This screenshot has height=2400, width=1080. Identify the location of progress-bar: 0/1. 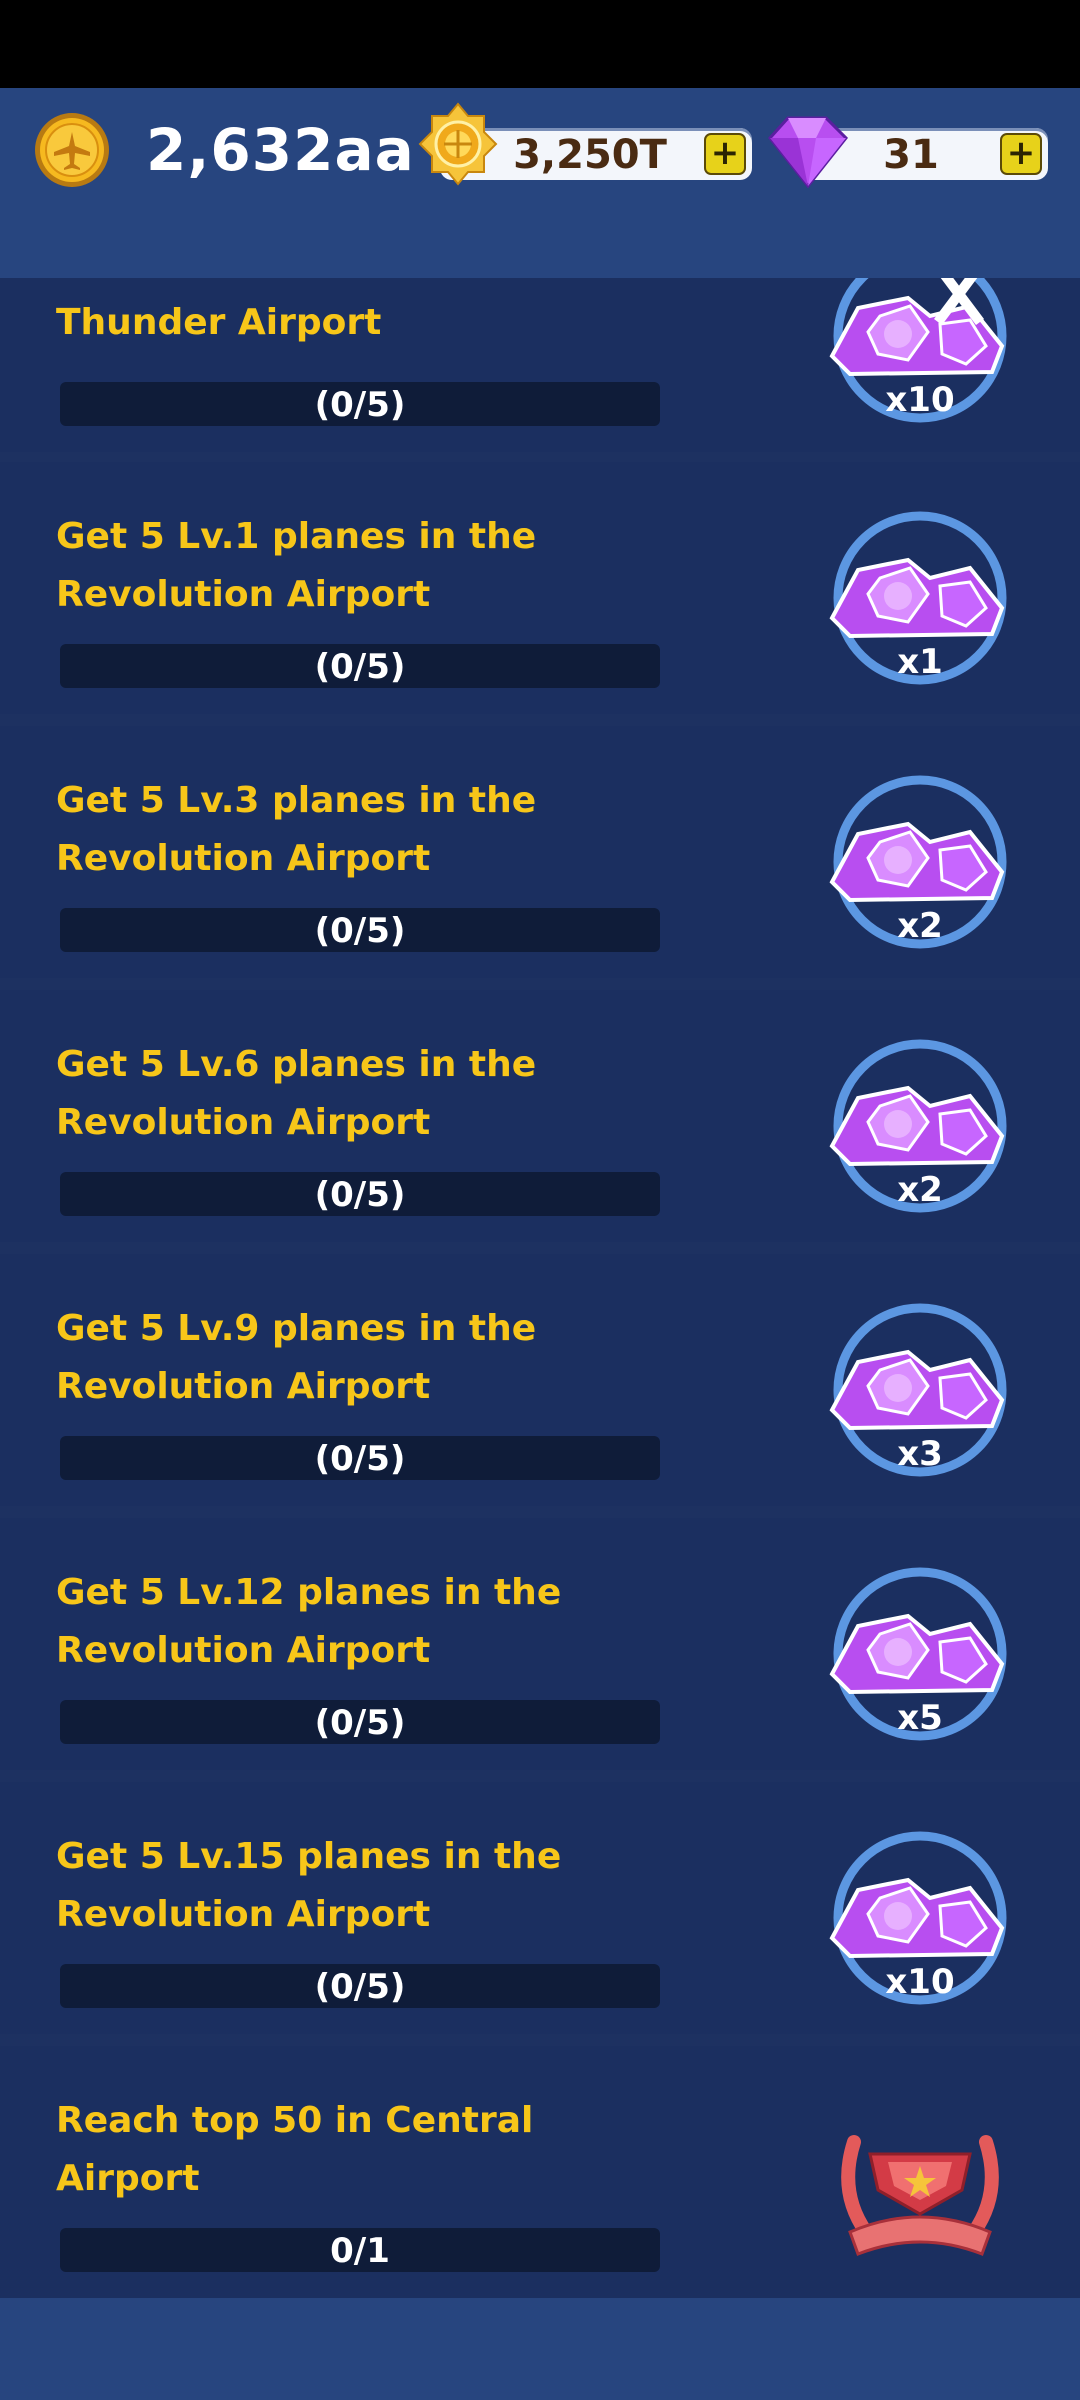
(360, 2250).